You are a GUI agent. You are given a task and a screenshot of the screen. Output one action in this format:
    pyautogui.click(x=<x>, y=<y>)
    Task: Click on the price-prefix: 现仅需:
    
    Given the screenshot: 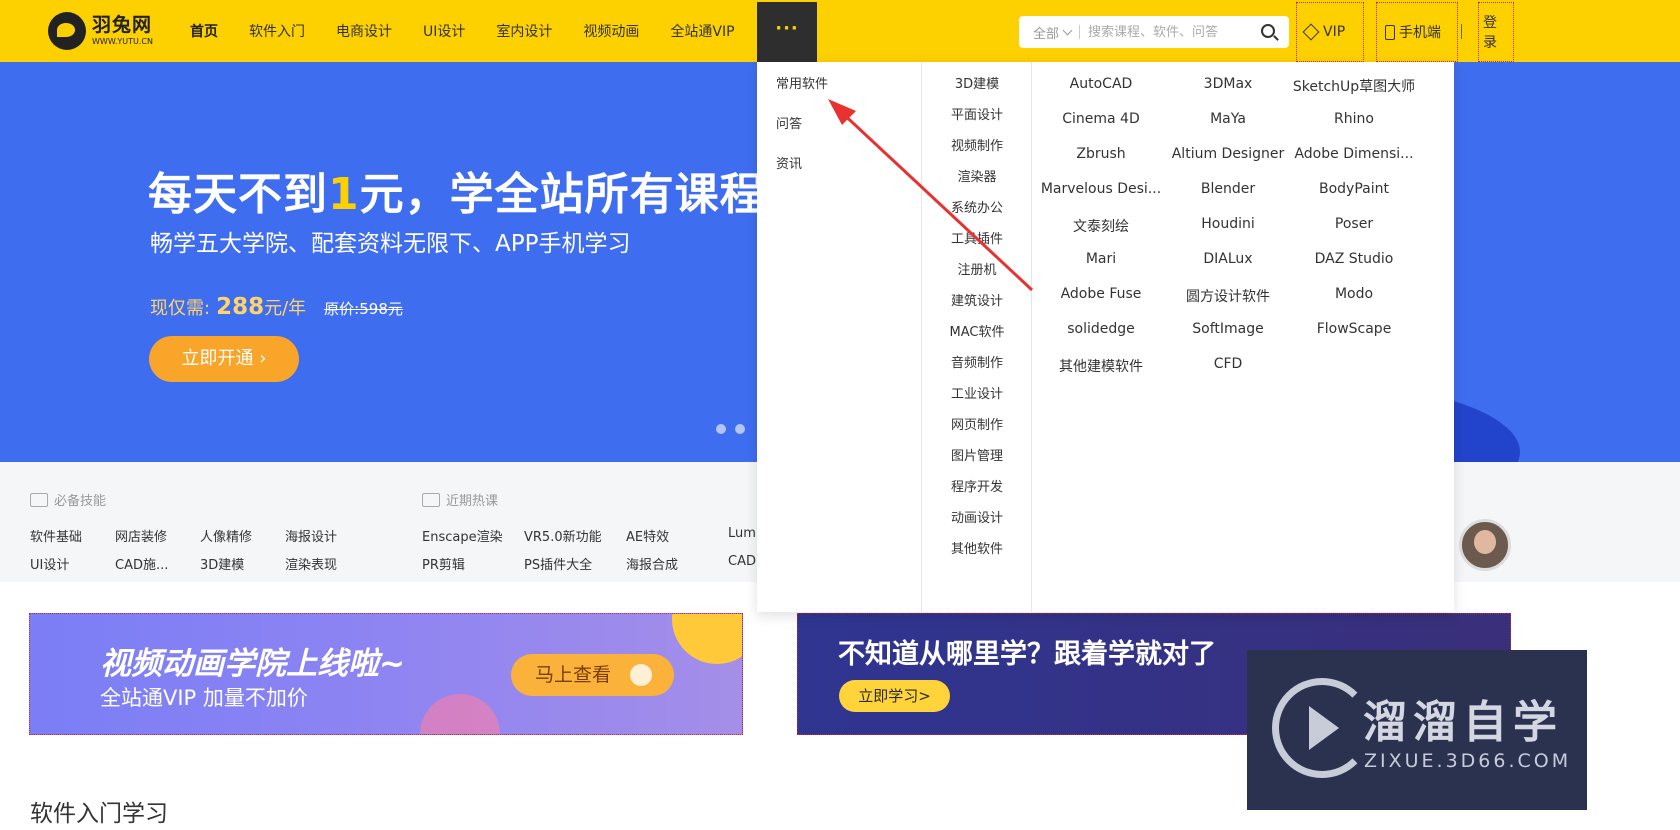 What is the action you would take?
    pyautogui.click(x=180, y=308)
    